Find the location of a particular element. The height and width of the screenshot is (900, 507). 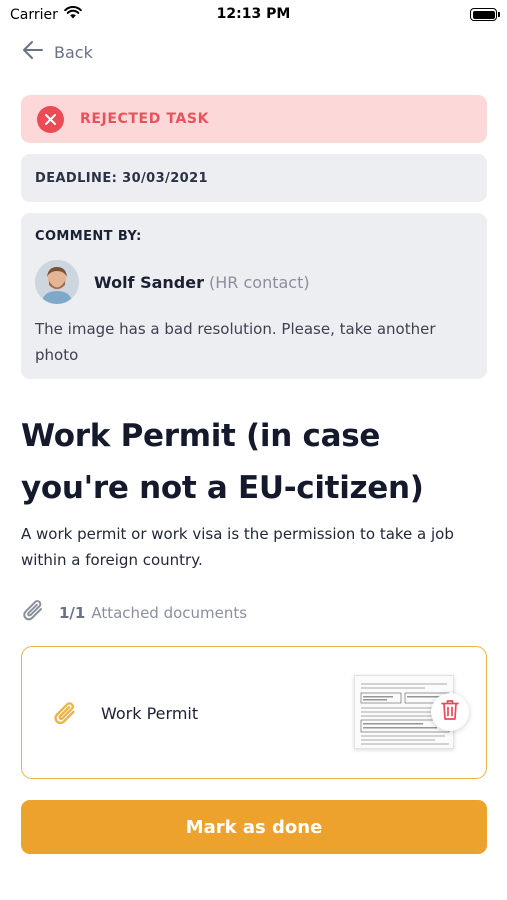

back-button: Back is located at coordinates (57, 52).